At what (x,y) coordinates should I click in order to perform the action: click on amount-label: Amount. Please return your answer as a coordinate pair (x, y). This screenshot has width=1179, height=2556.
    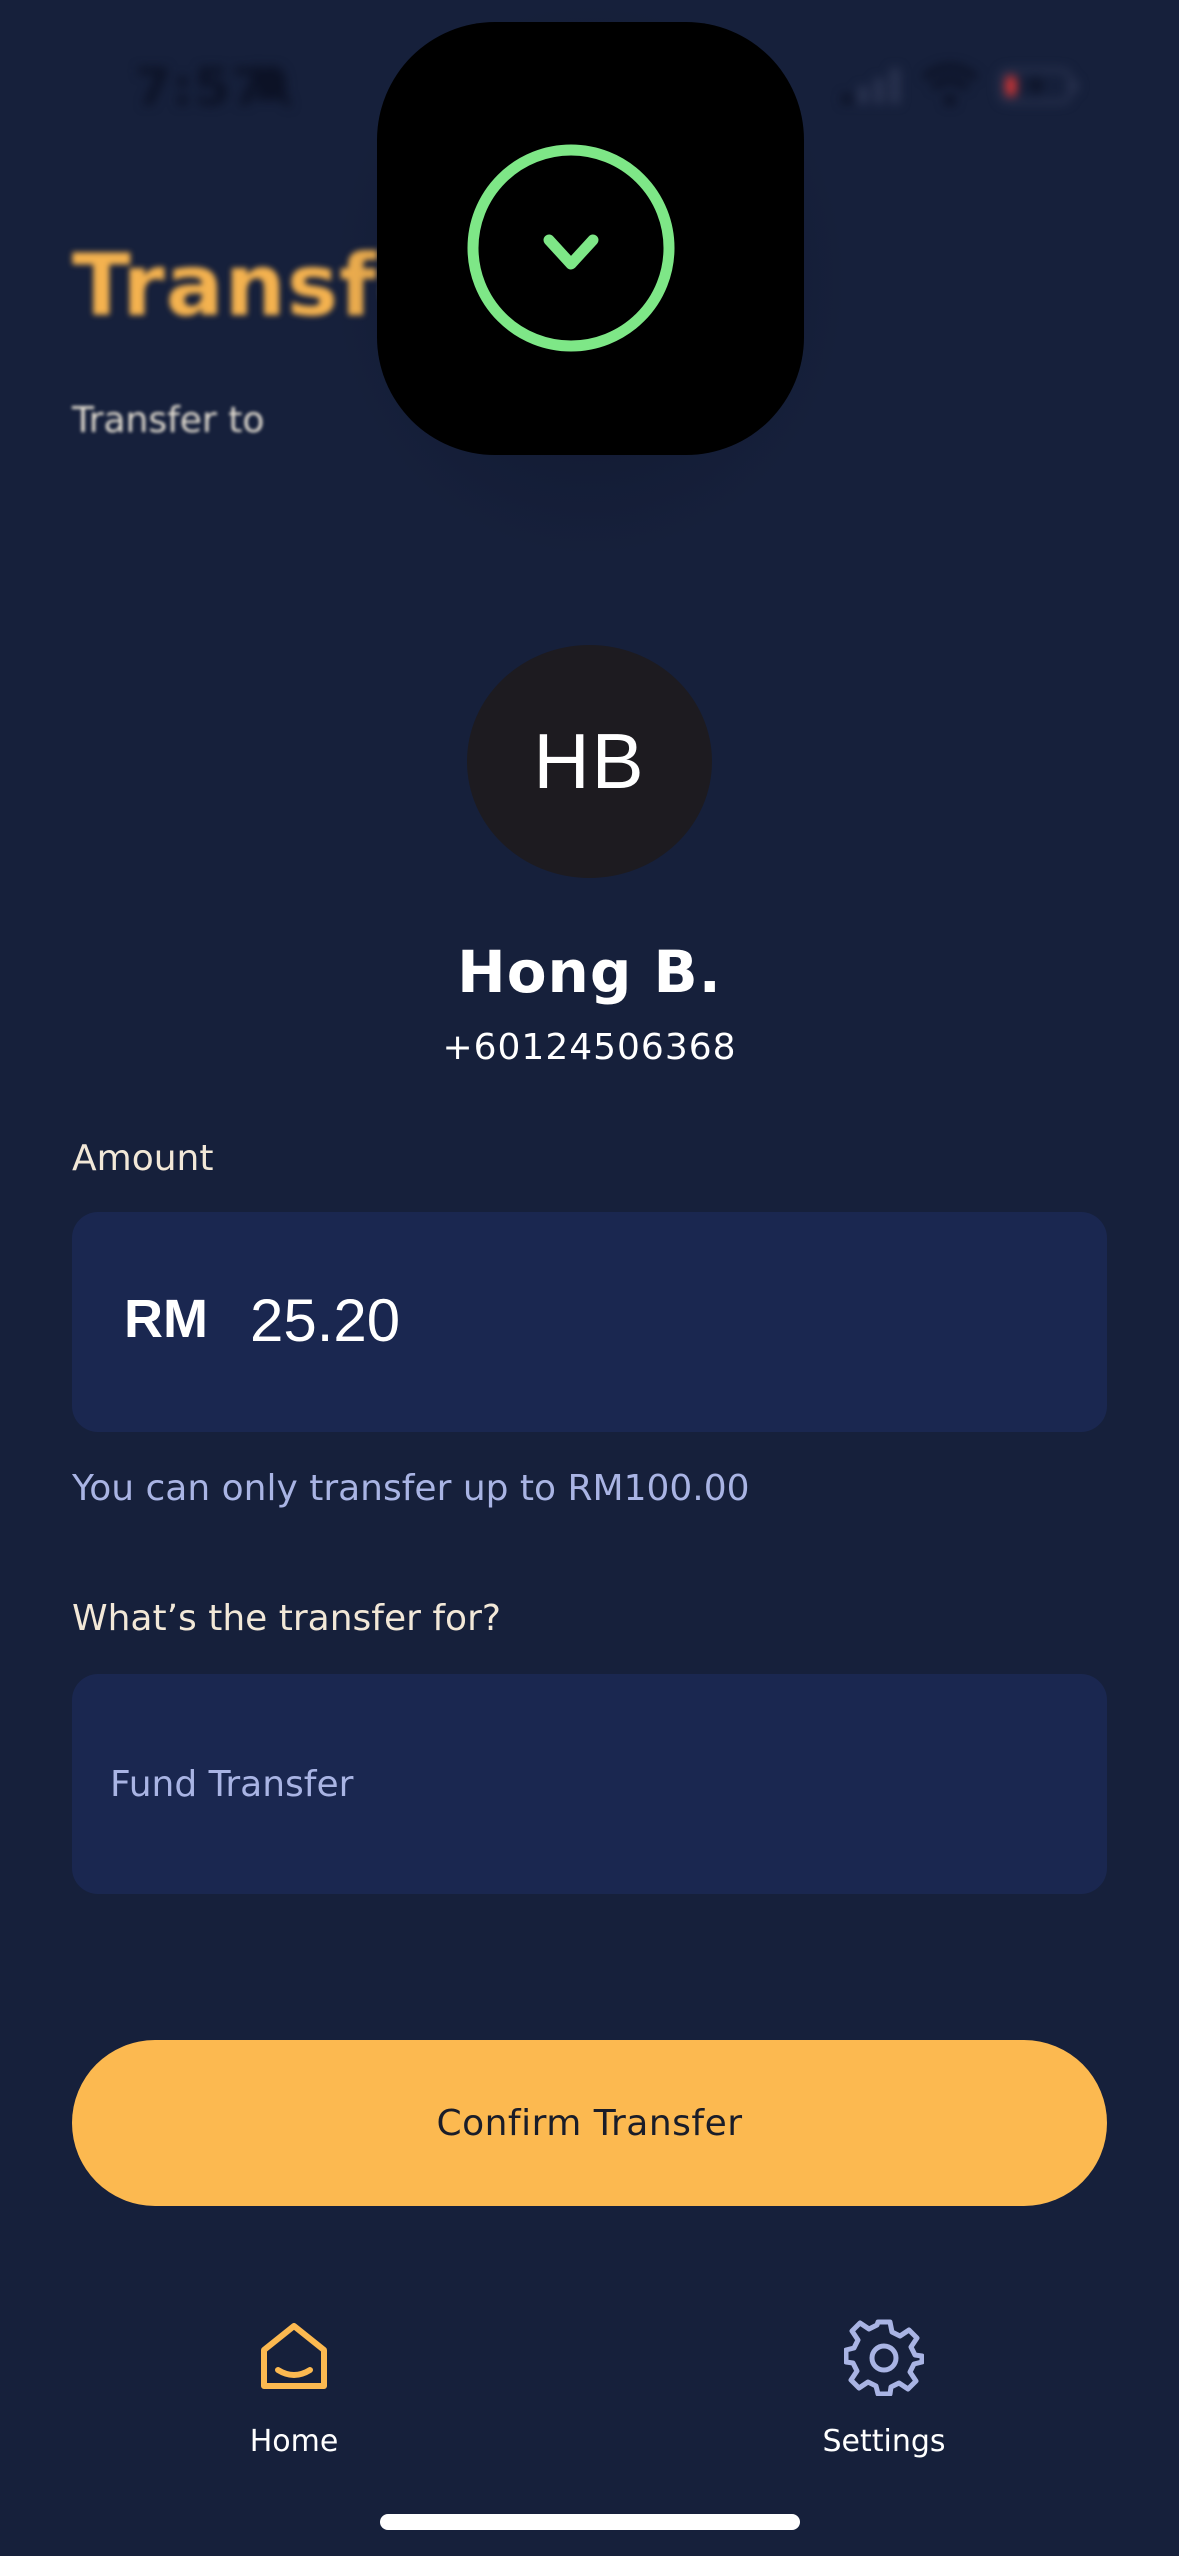
    Looking at the image, I should click on (143, 1158).